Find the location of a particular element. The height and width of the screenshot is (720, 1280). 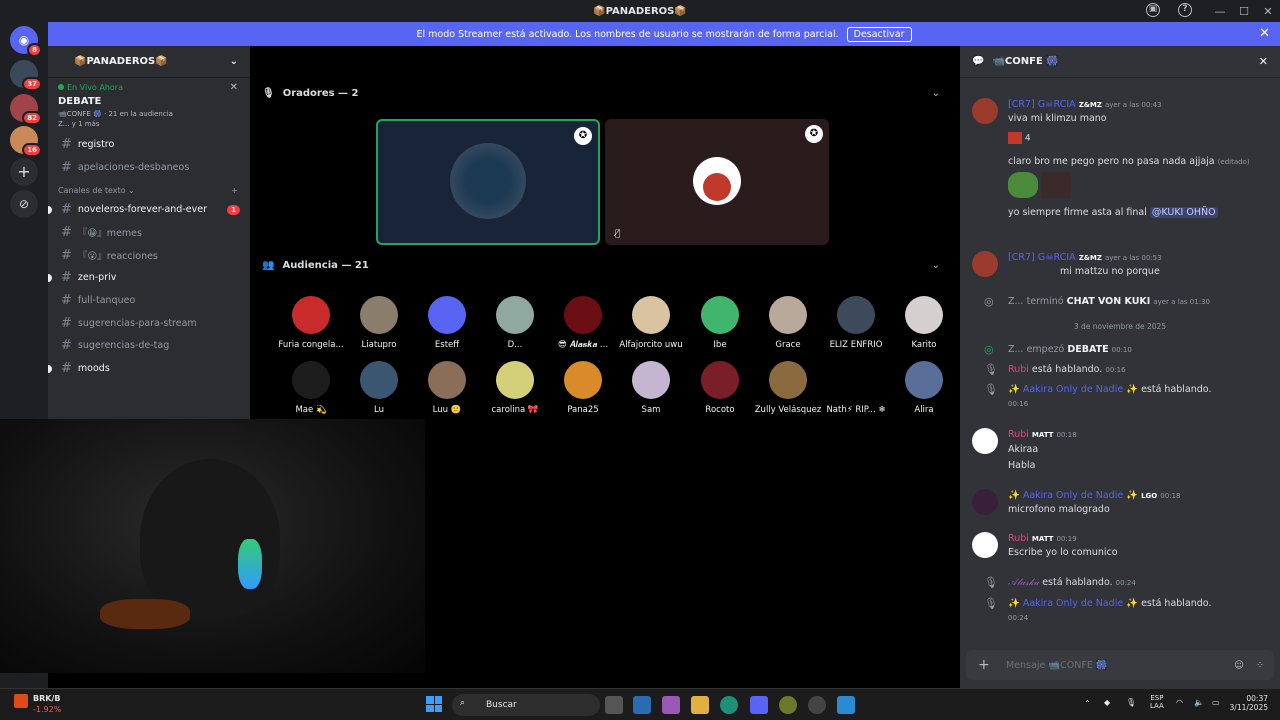

audience-member: Alfajorcito uwu is located at coordinates (651, 323).